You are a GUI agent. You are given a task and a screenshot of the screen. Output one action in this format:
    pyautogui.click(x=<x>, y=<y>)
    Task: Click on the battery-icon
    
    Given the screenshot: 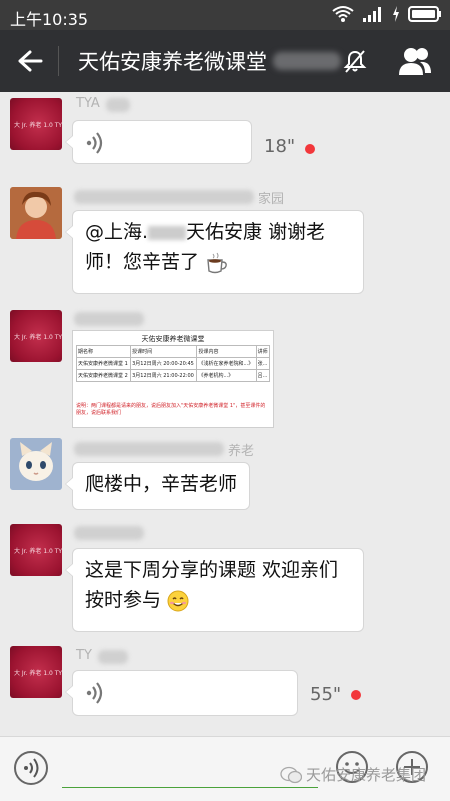 What is the action you would take?
    pyautogui.click(x=424, y=14)
    